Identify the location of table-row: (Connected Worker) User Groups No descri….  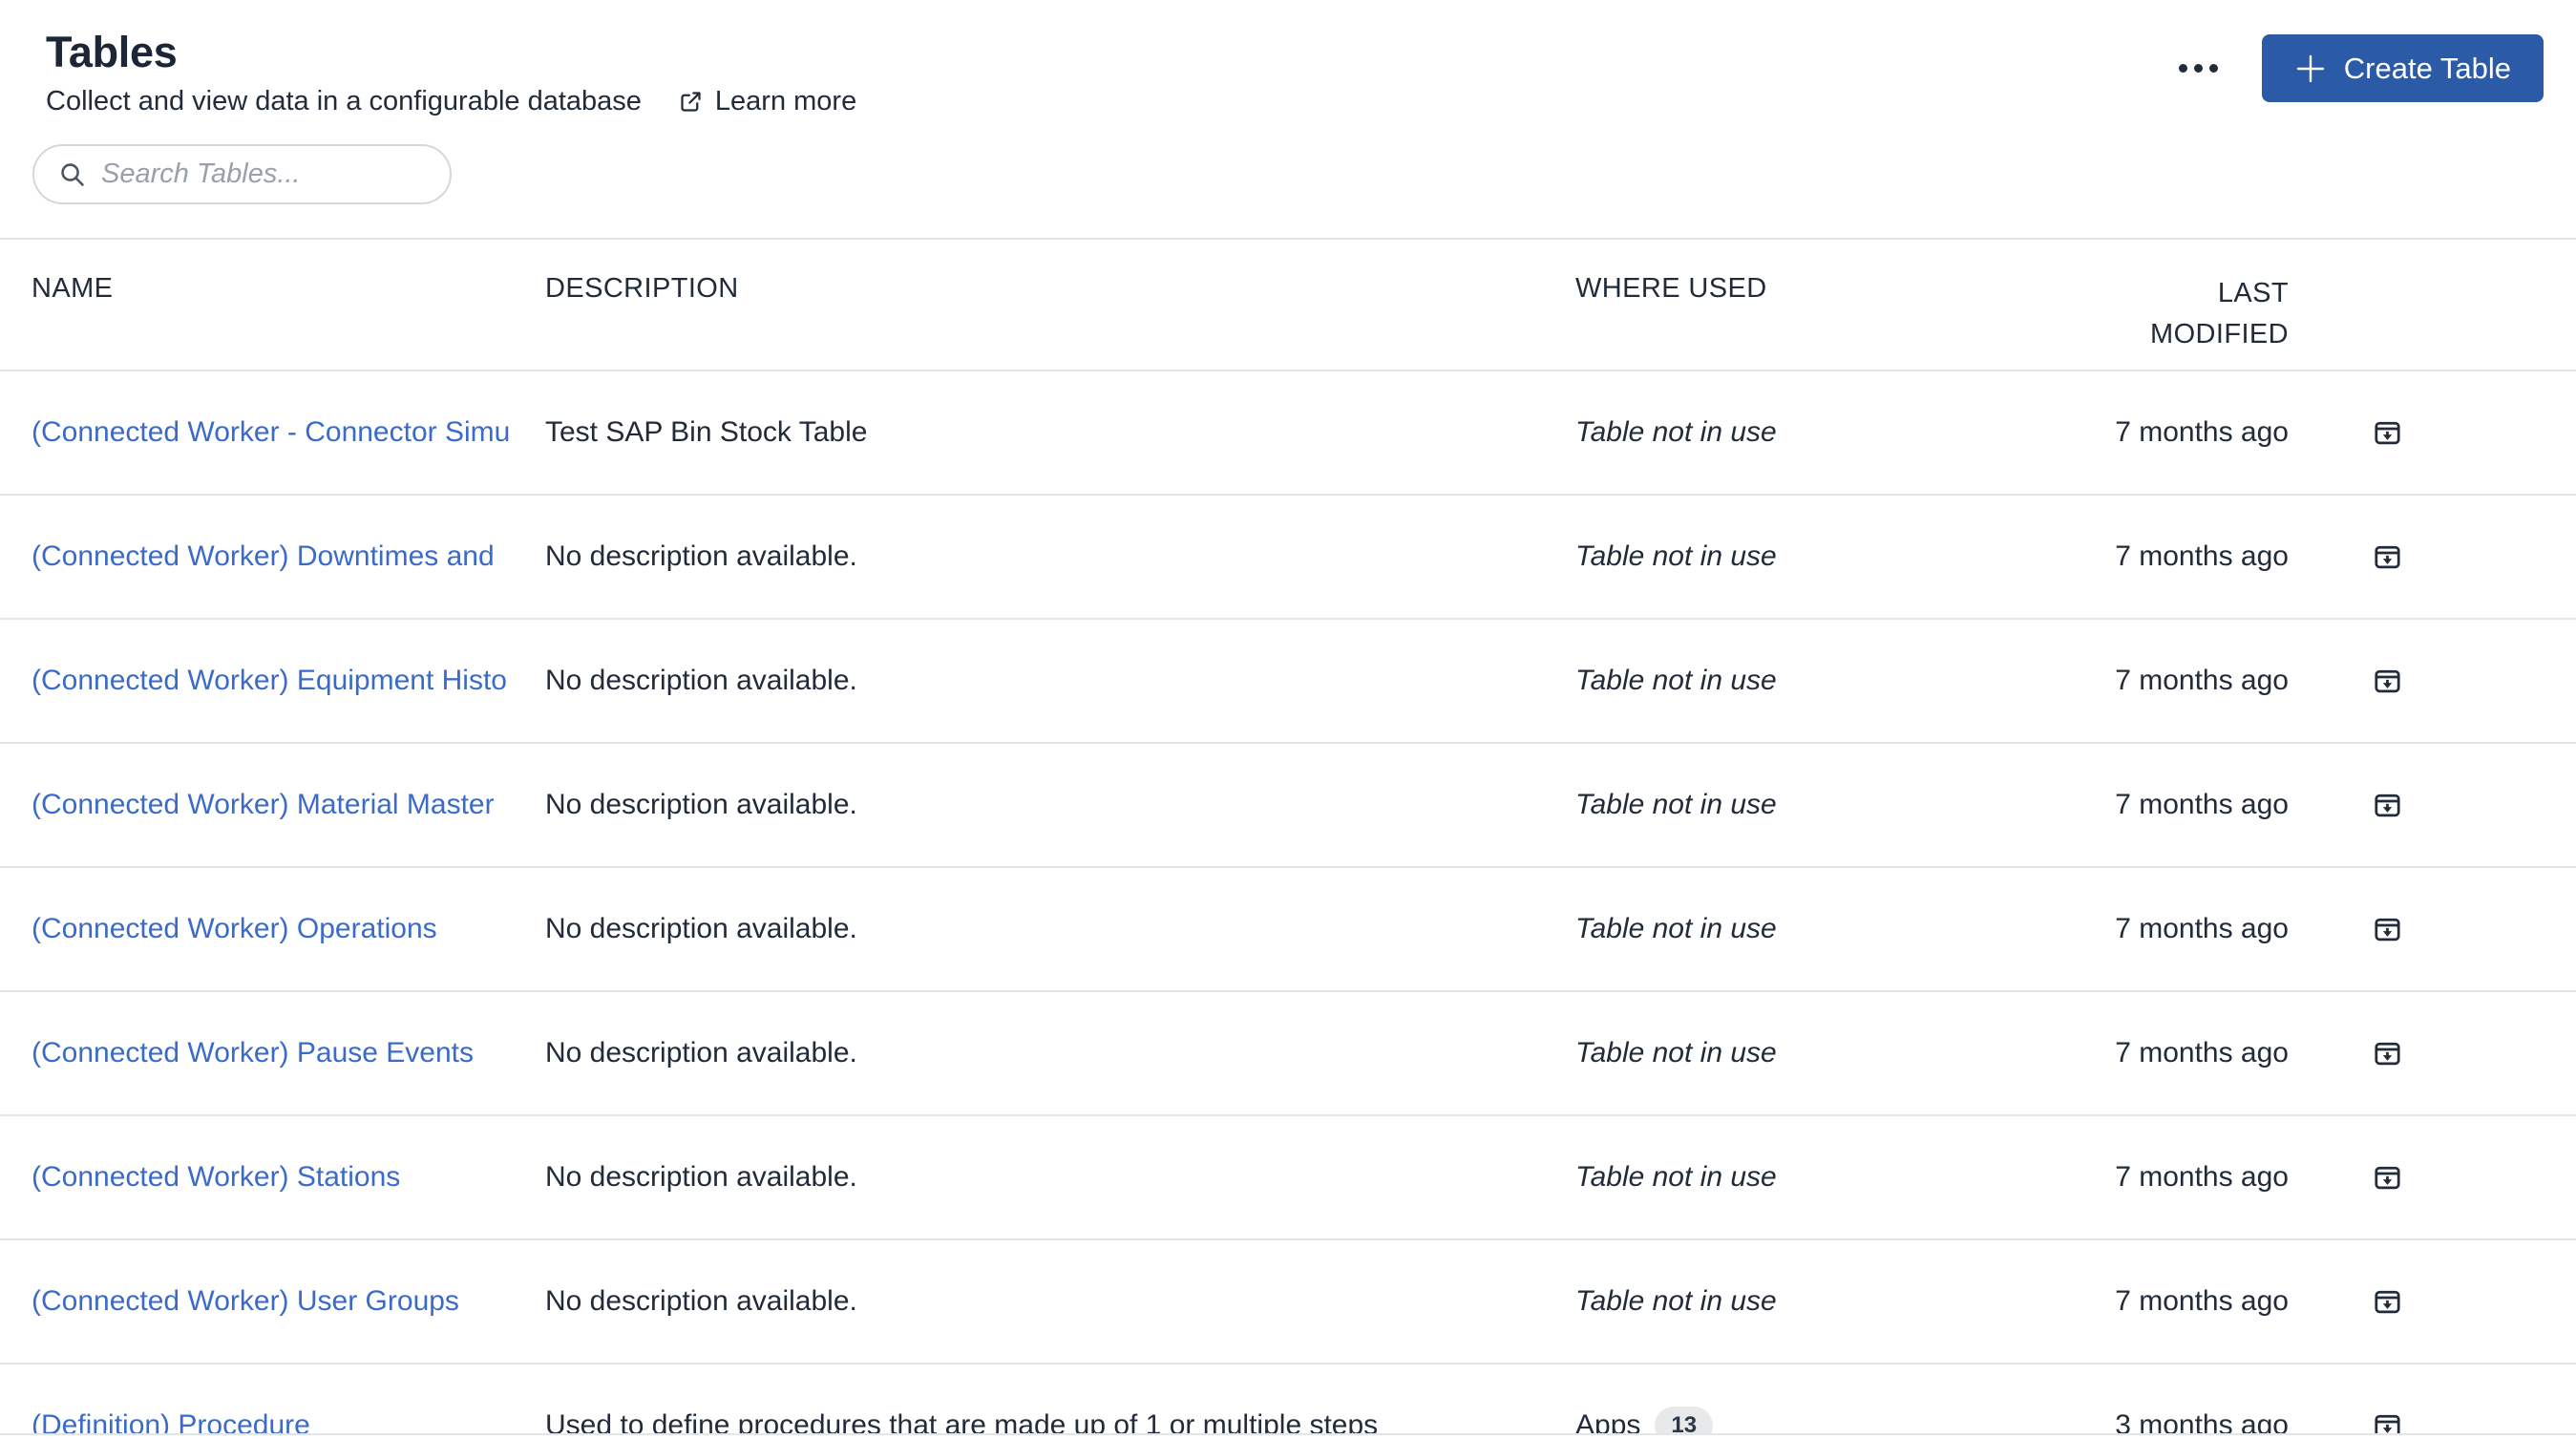
(1288, 1302).